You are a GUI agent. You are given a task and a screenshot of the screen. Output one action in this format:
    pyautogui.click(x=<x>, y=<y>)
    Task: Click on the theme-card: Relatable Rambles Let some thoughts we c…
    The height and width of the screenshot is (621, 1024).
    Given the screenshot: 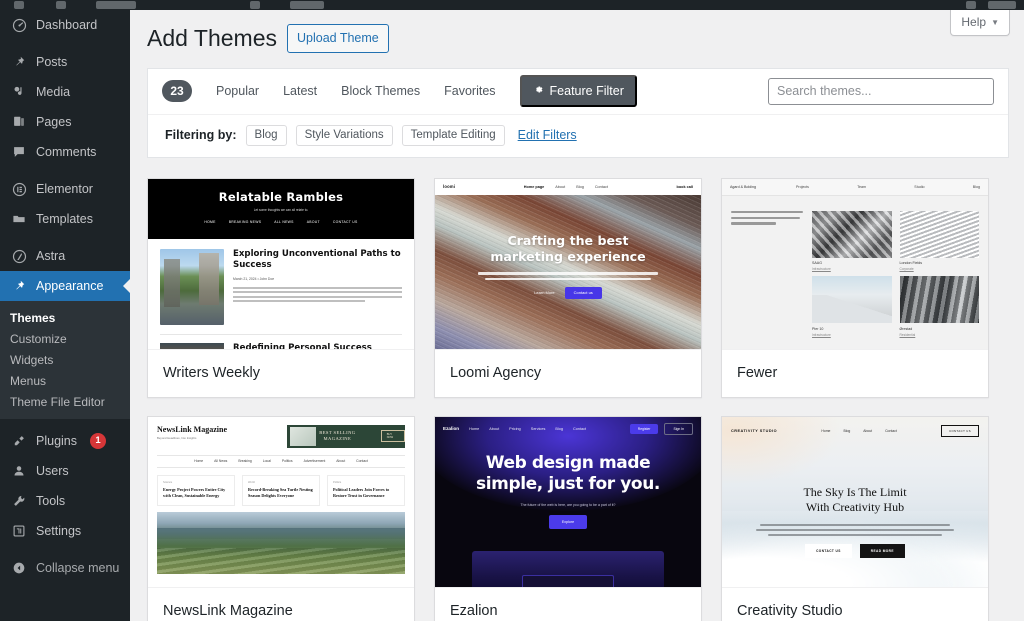 What is the action you would take?
    pyautogui.click(x=281, y=287)
    